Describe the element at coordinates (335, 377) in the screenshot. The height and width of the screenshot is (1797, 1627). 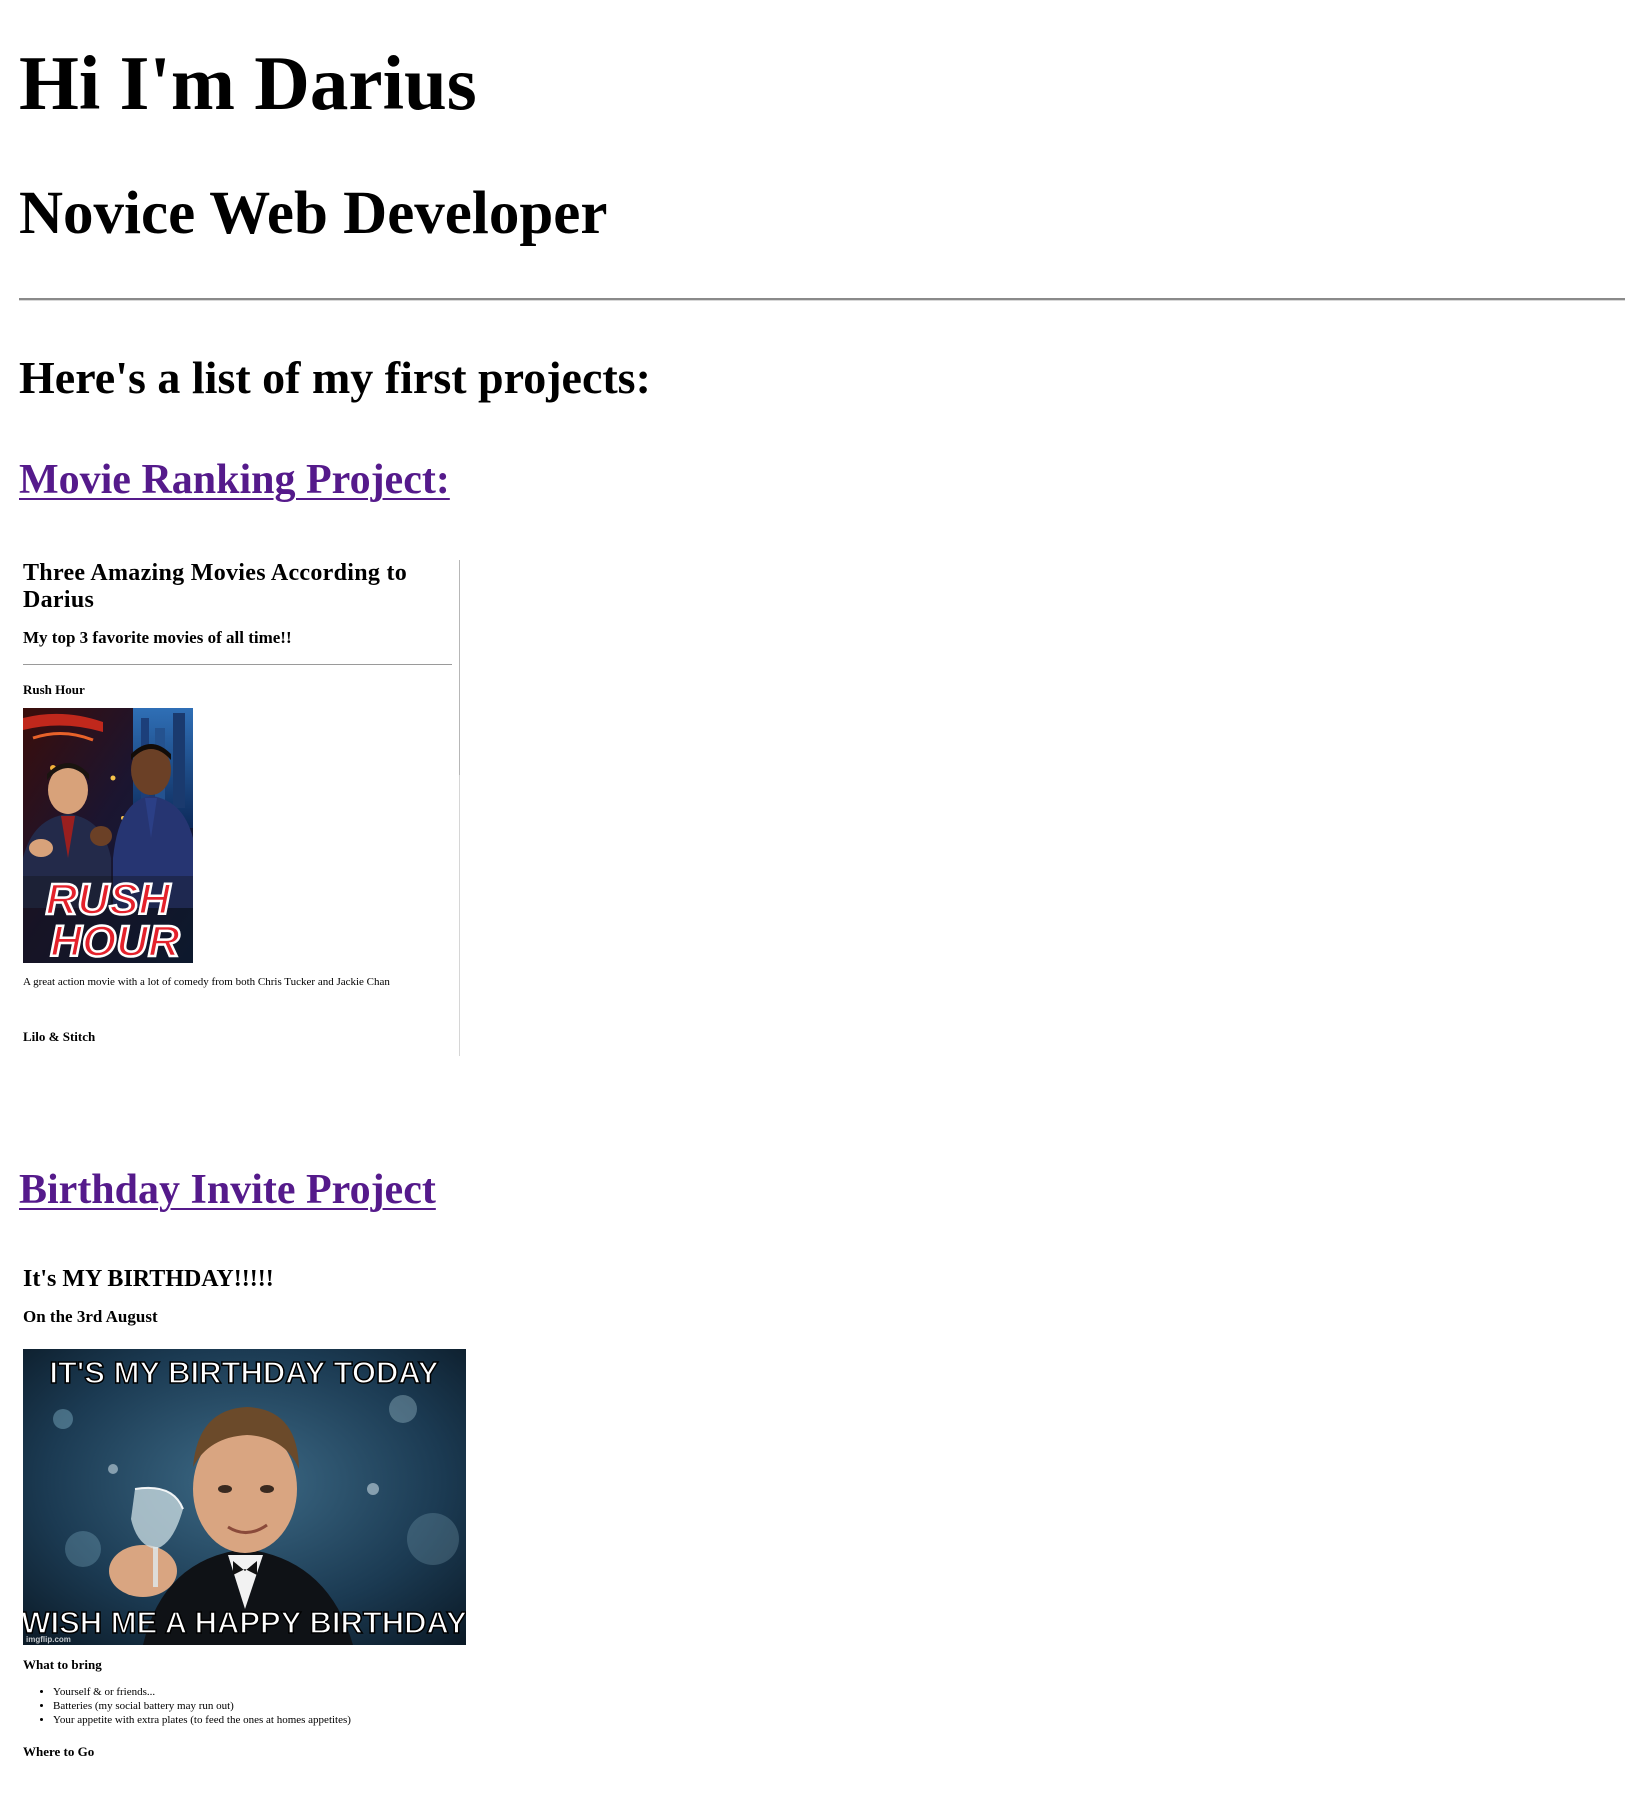
I see `projects-heading: Here's a list of my first projects:` at that location.